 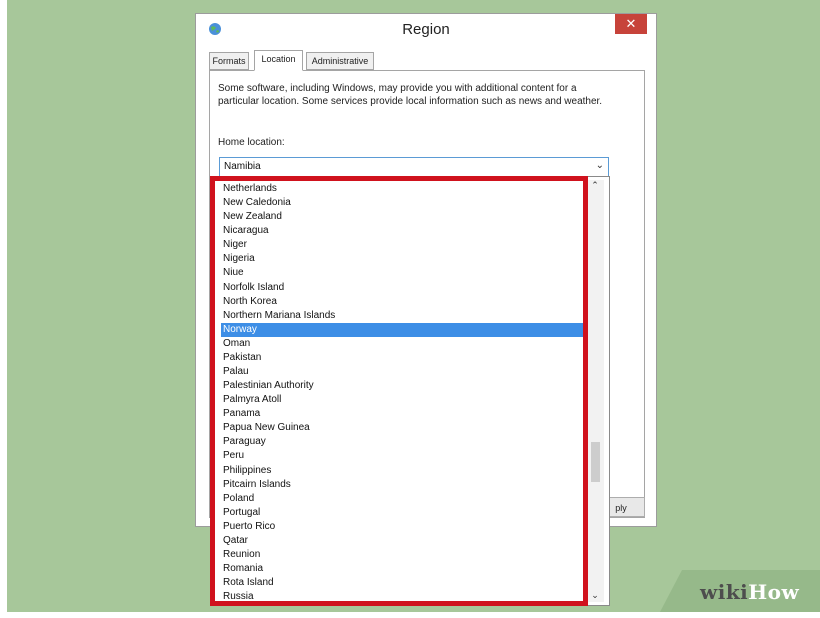 I want to click on watermark-text: wikiHow, so click(x=750, y=592).